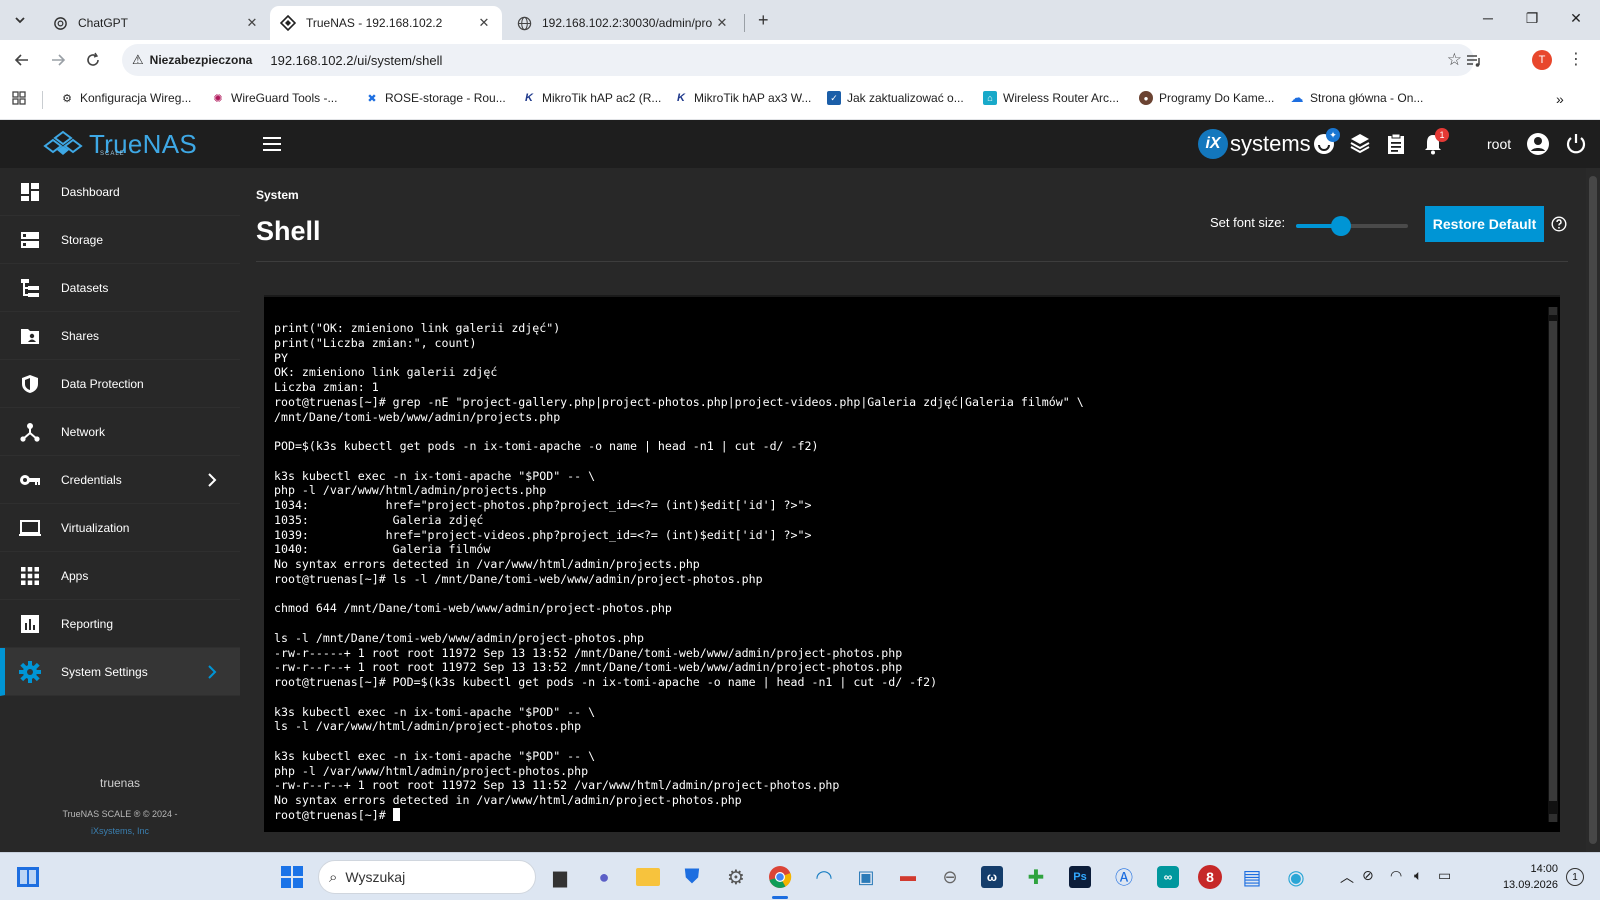 The image size is (1600, 900). Describe the element at coordinates (120, 672) in the screenshot. I see `sidebar-item-system-settings: System Settings` at that location.